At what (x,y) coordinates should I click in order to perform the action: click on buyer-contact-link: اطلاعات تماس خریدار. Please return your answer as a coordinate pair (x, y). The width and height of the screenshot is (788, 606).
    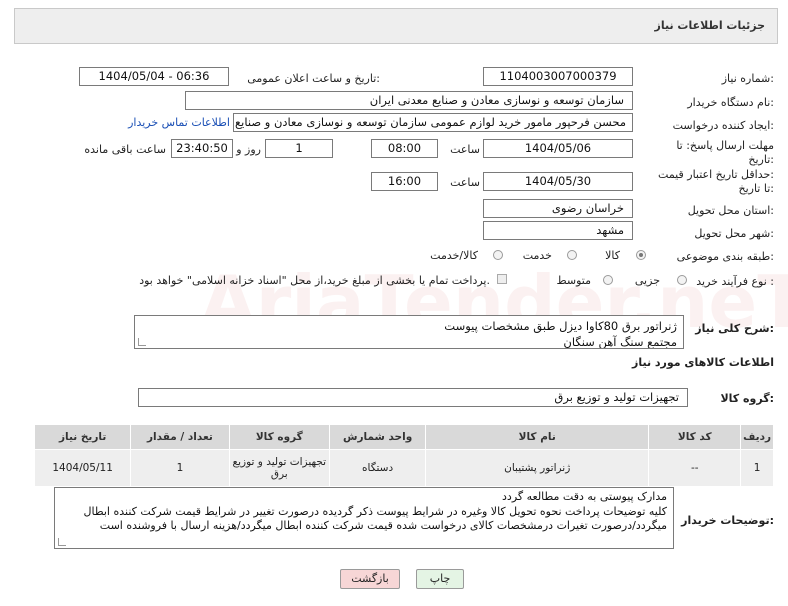
    Looking at the image, I should click on (179, 122).